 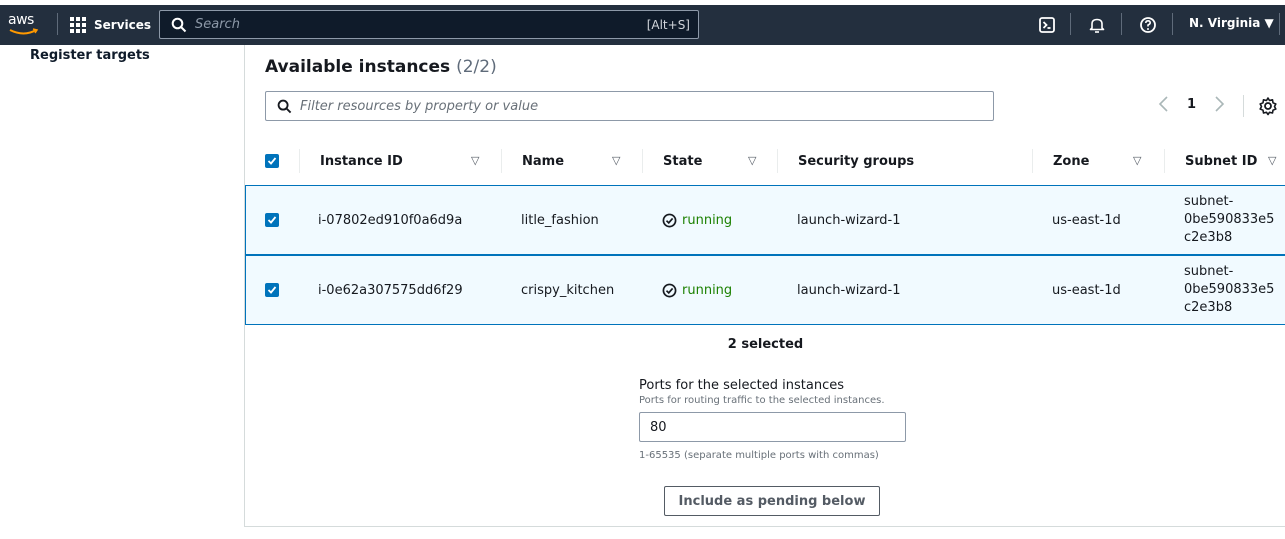 I want to click on register-targets-heading: Register targets, so click(x=90, y=55).